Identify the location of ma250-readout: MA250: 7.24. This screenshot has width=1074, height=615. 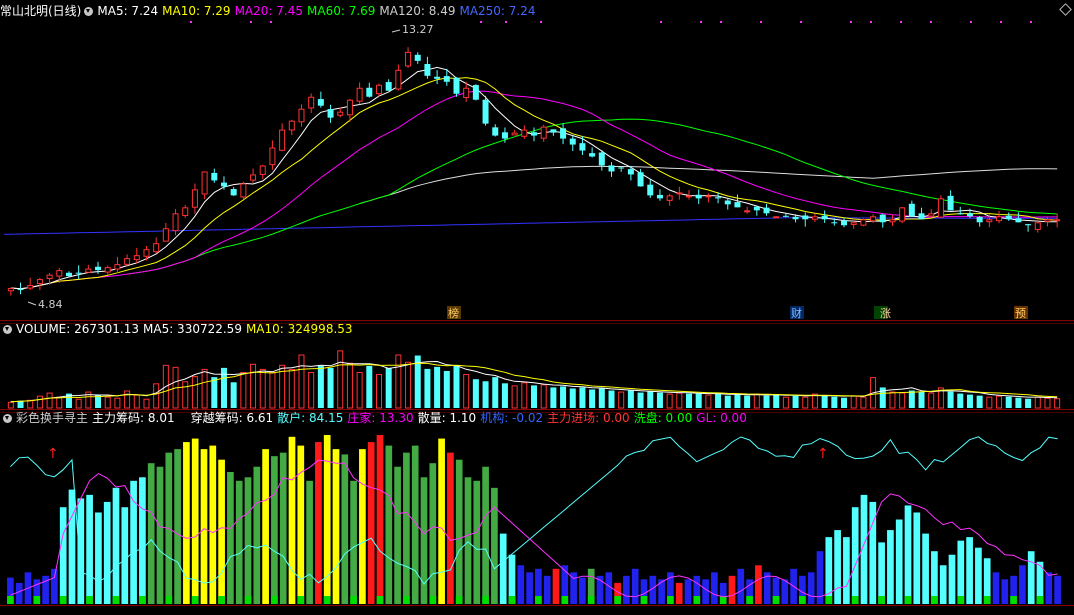
(497, 11).